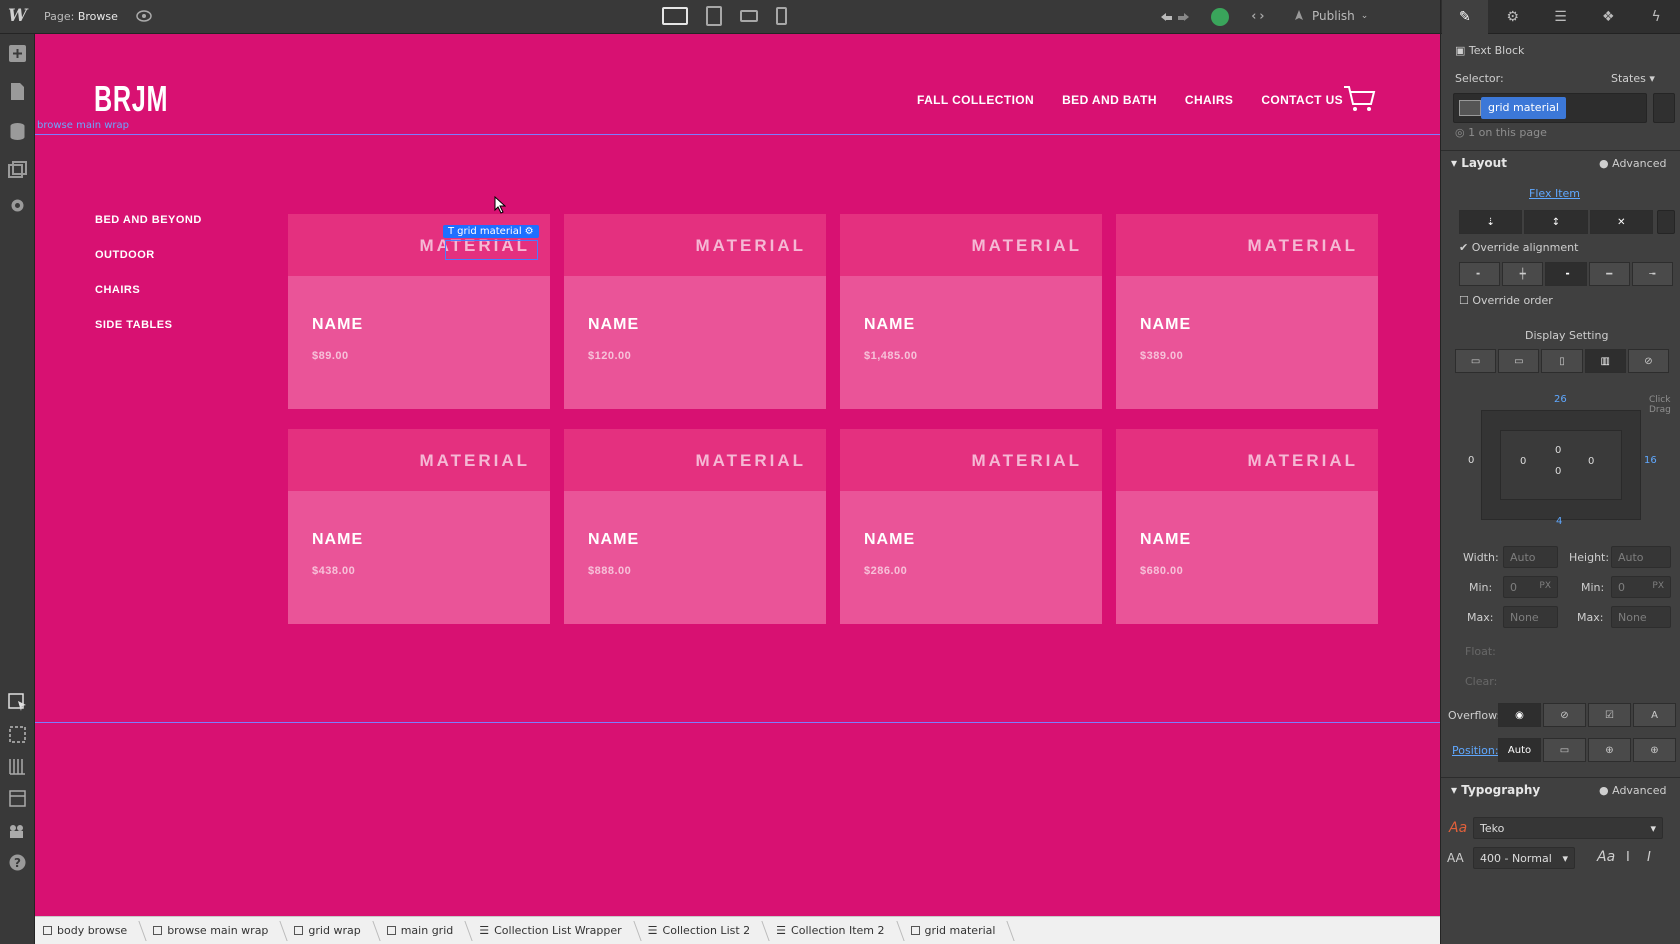  Describe the element at coordinates (81, 16) in the screenshot. I see `page-selector: Page: Browse` at that location.